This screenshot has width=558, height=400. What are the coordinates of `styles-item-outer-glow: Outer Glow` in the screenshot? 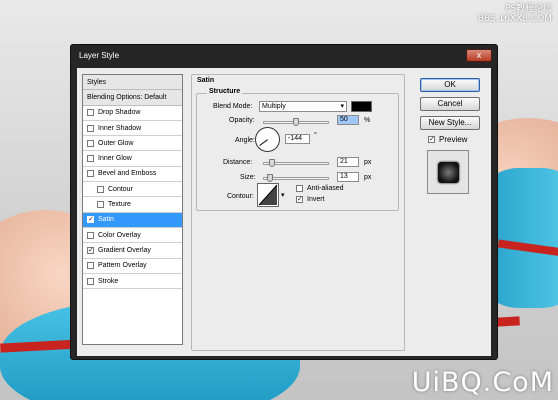 It's located at (132, 144).